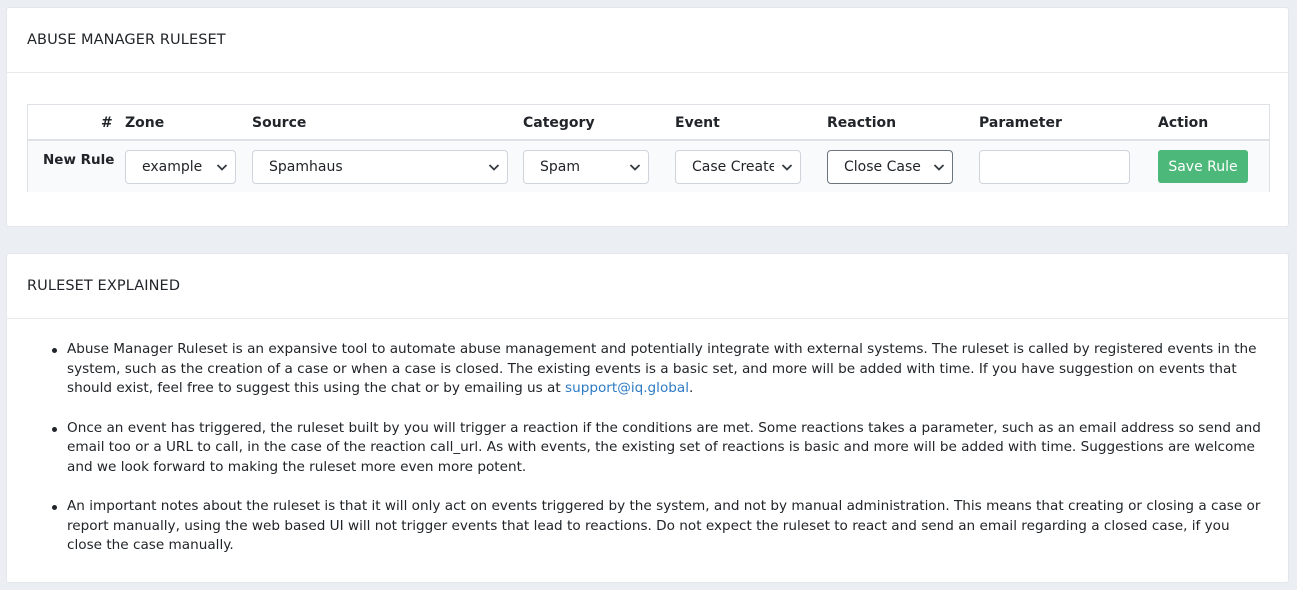 This screenshot has height=590, width=1297. What do you see at coordinates (104, 286) in the screenshot?
I see `ruleset-explained-title: RULESET EXPLAINED` at bounding box center [104, 286].